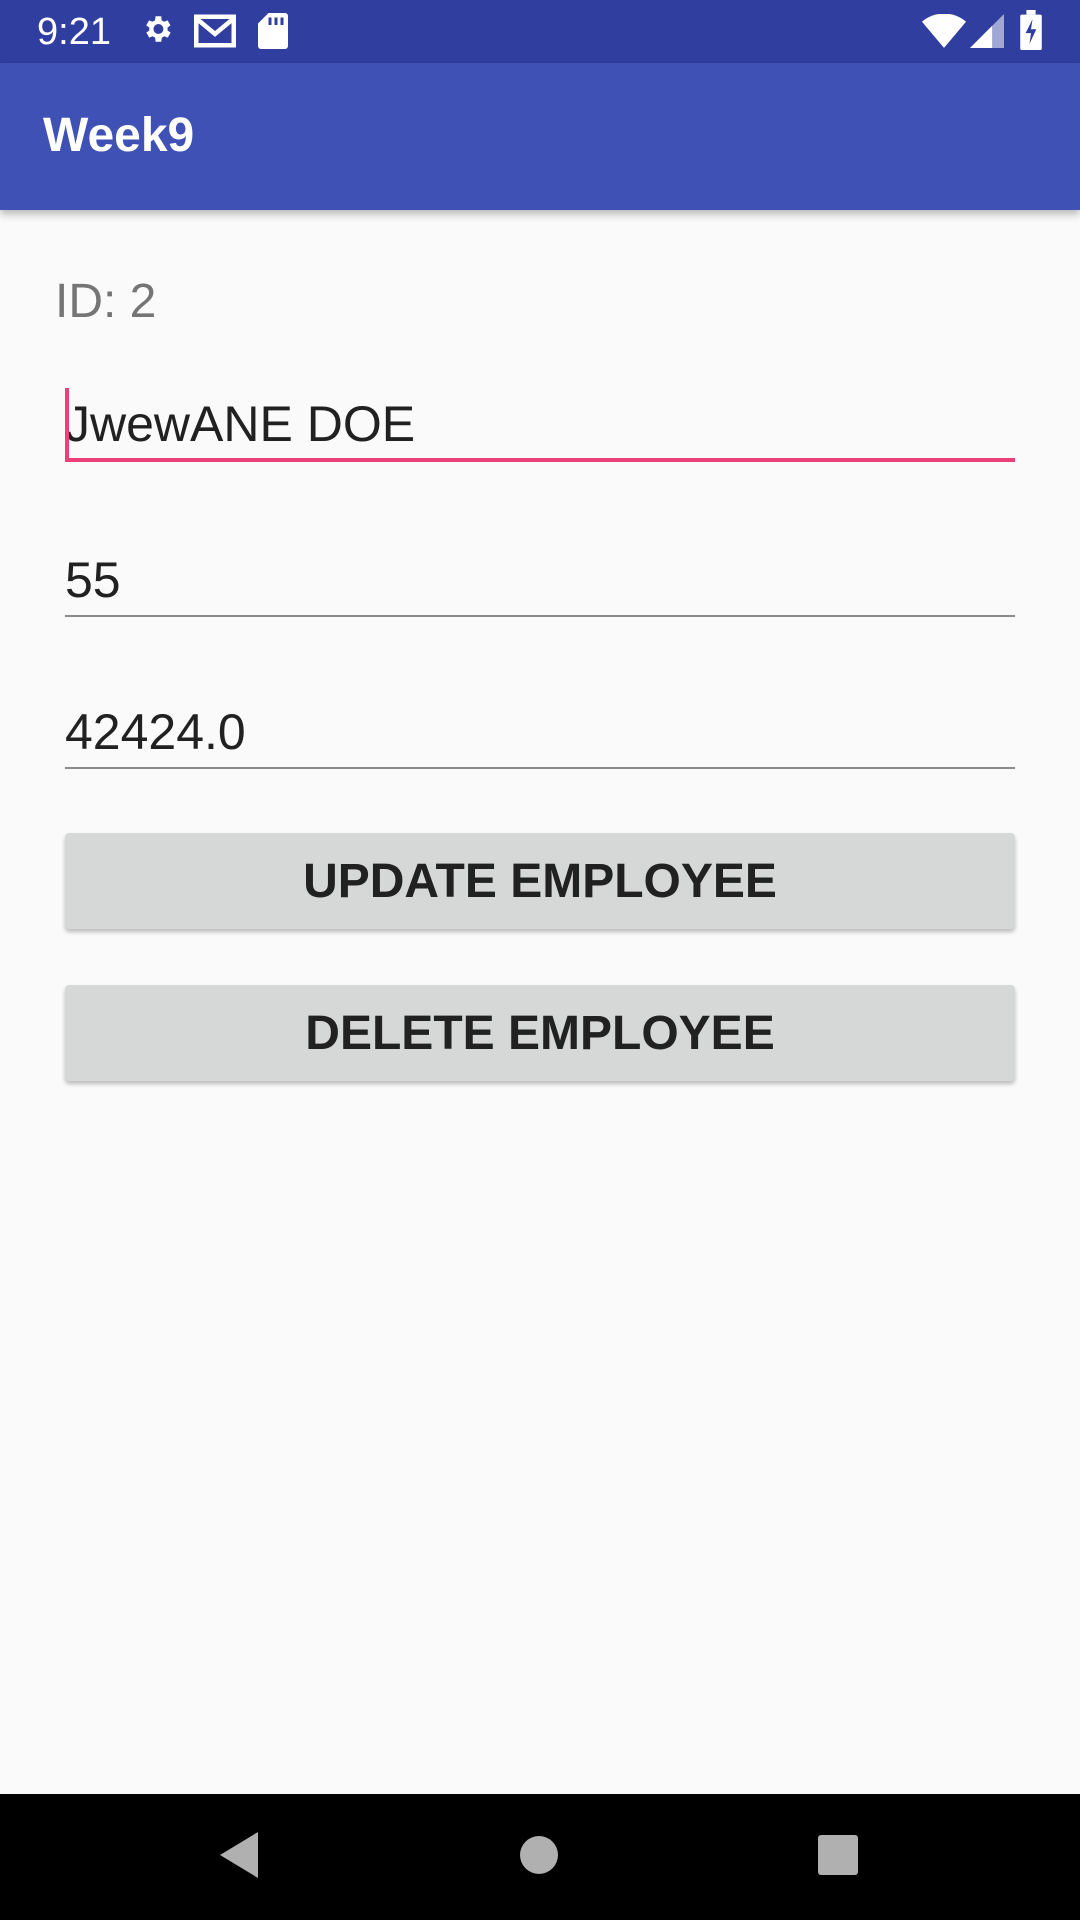 The height and width of the screenshot is (1920, 1080). What do you see at coordinates (987, 31) in the screenshot?
I see `signal-icon` at bounding box center [987, 31].